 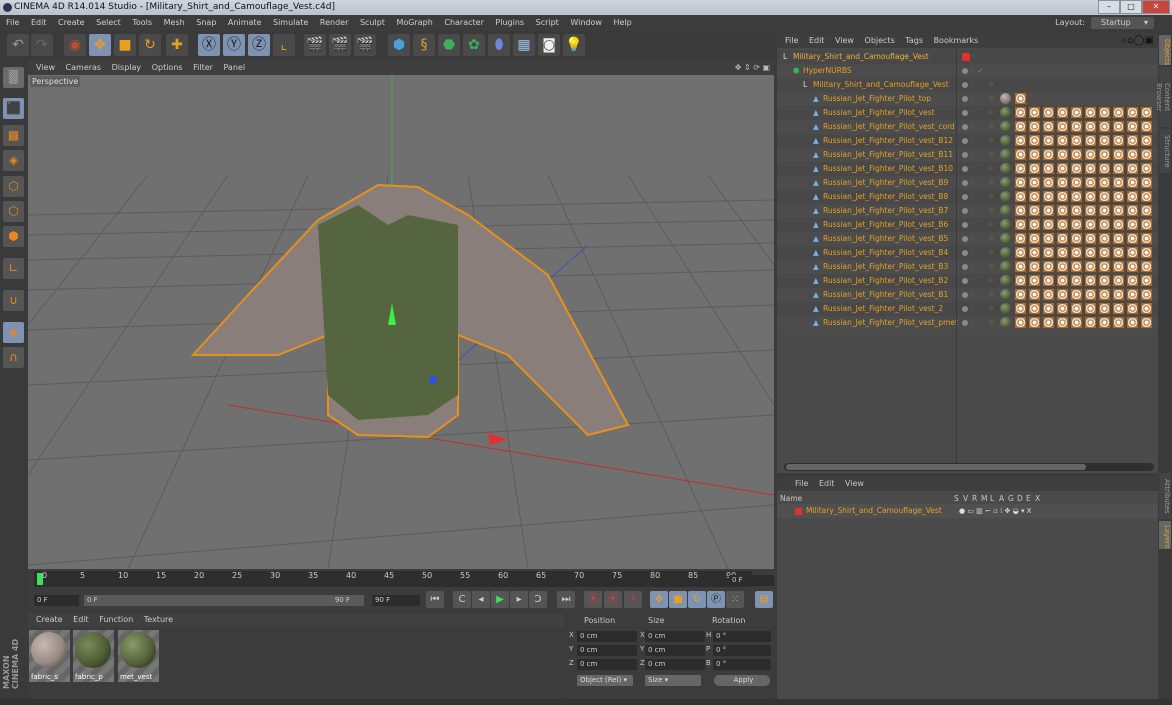 What do you see at coordinates (854, 483) in the screenshot?
I see `layer-menu-view: View` at bounding box center [854, 483].